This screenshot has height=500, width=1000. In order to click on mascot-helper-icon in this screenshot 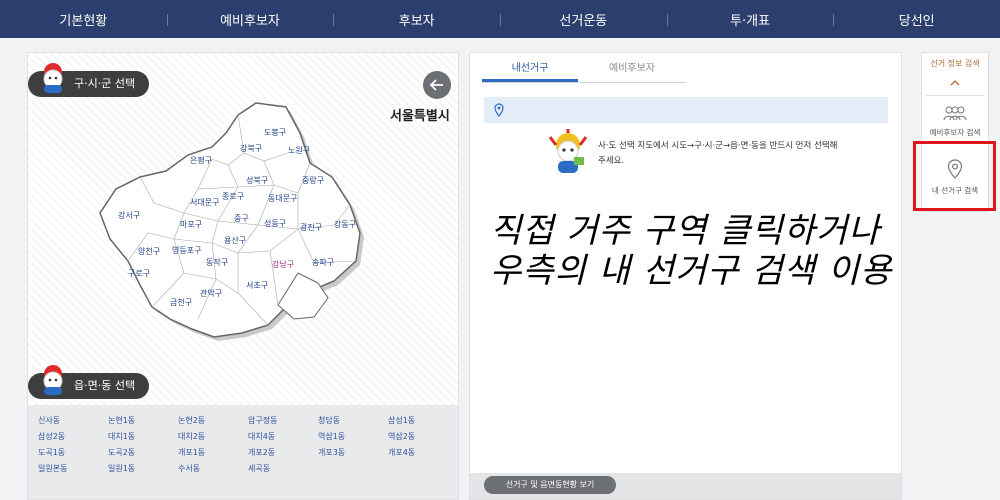, I will do `click(568, 151)`.